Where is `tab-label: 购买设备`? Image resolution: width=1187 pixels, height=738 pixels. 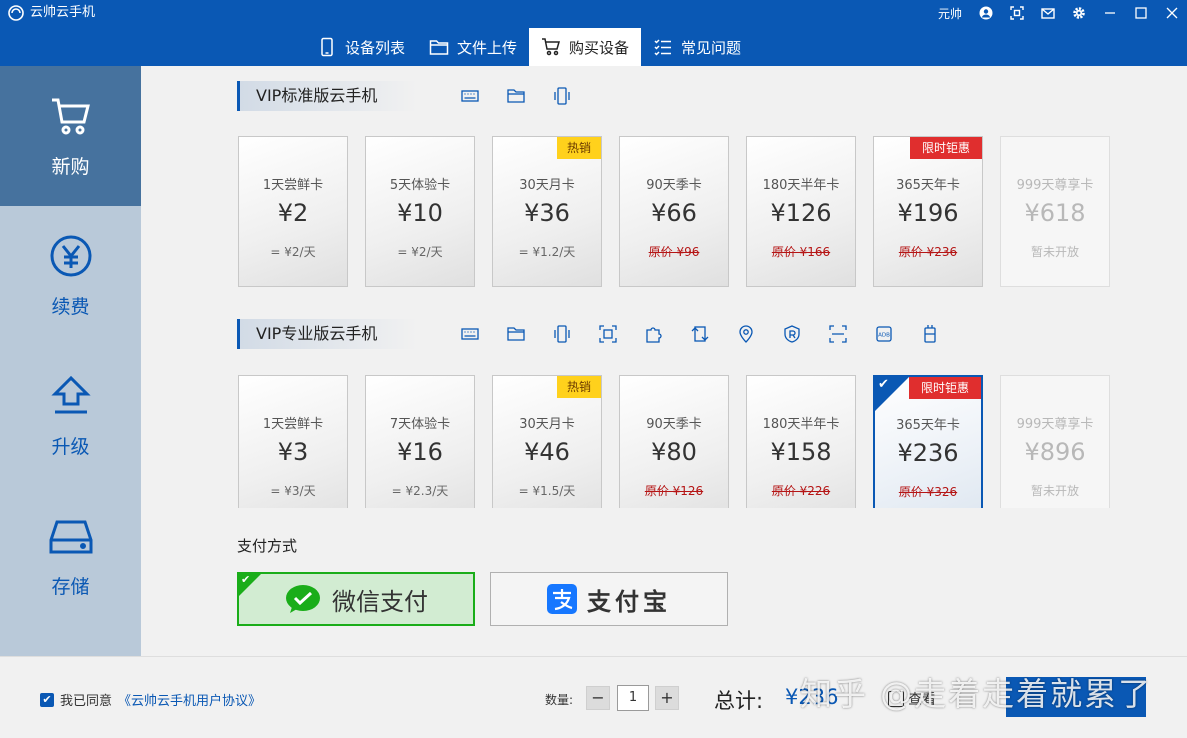
tab-label: 购买设备 is located at coordinates (599, 47).